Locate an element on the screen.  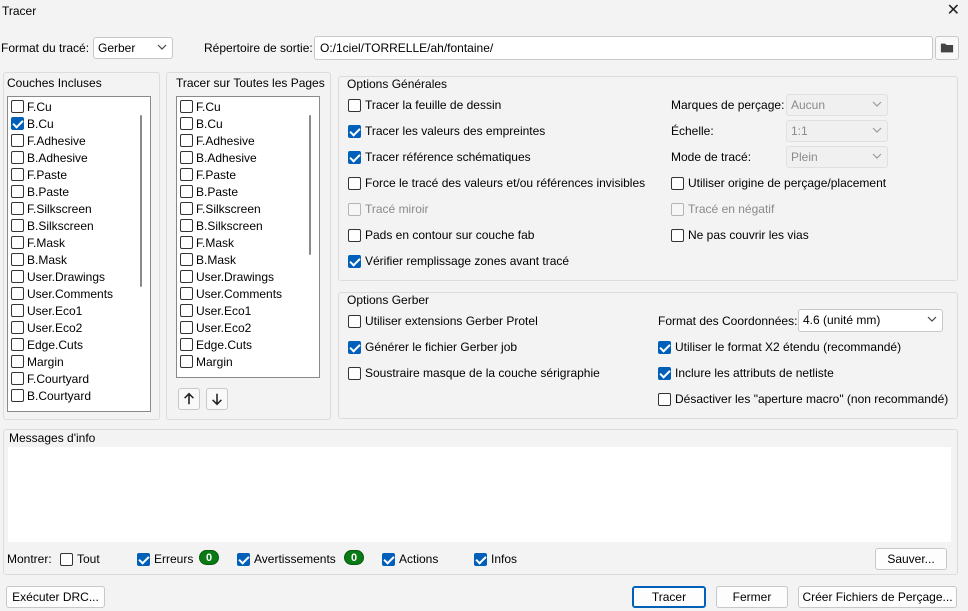
filter-3: Actions is located at coordinates (410, 559).